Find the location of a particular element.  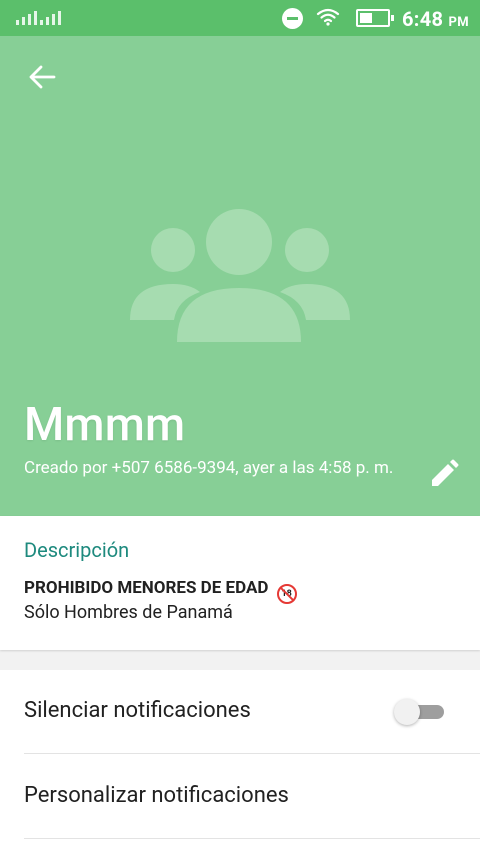

status-time: 6:48 PM is located at coordinates (435, 19).